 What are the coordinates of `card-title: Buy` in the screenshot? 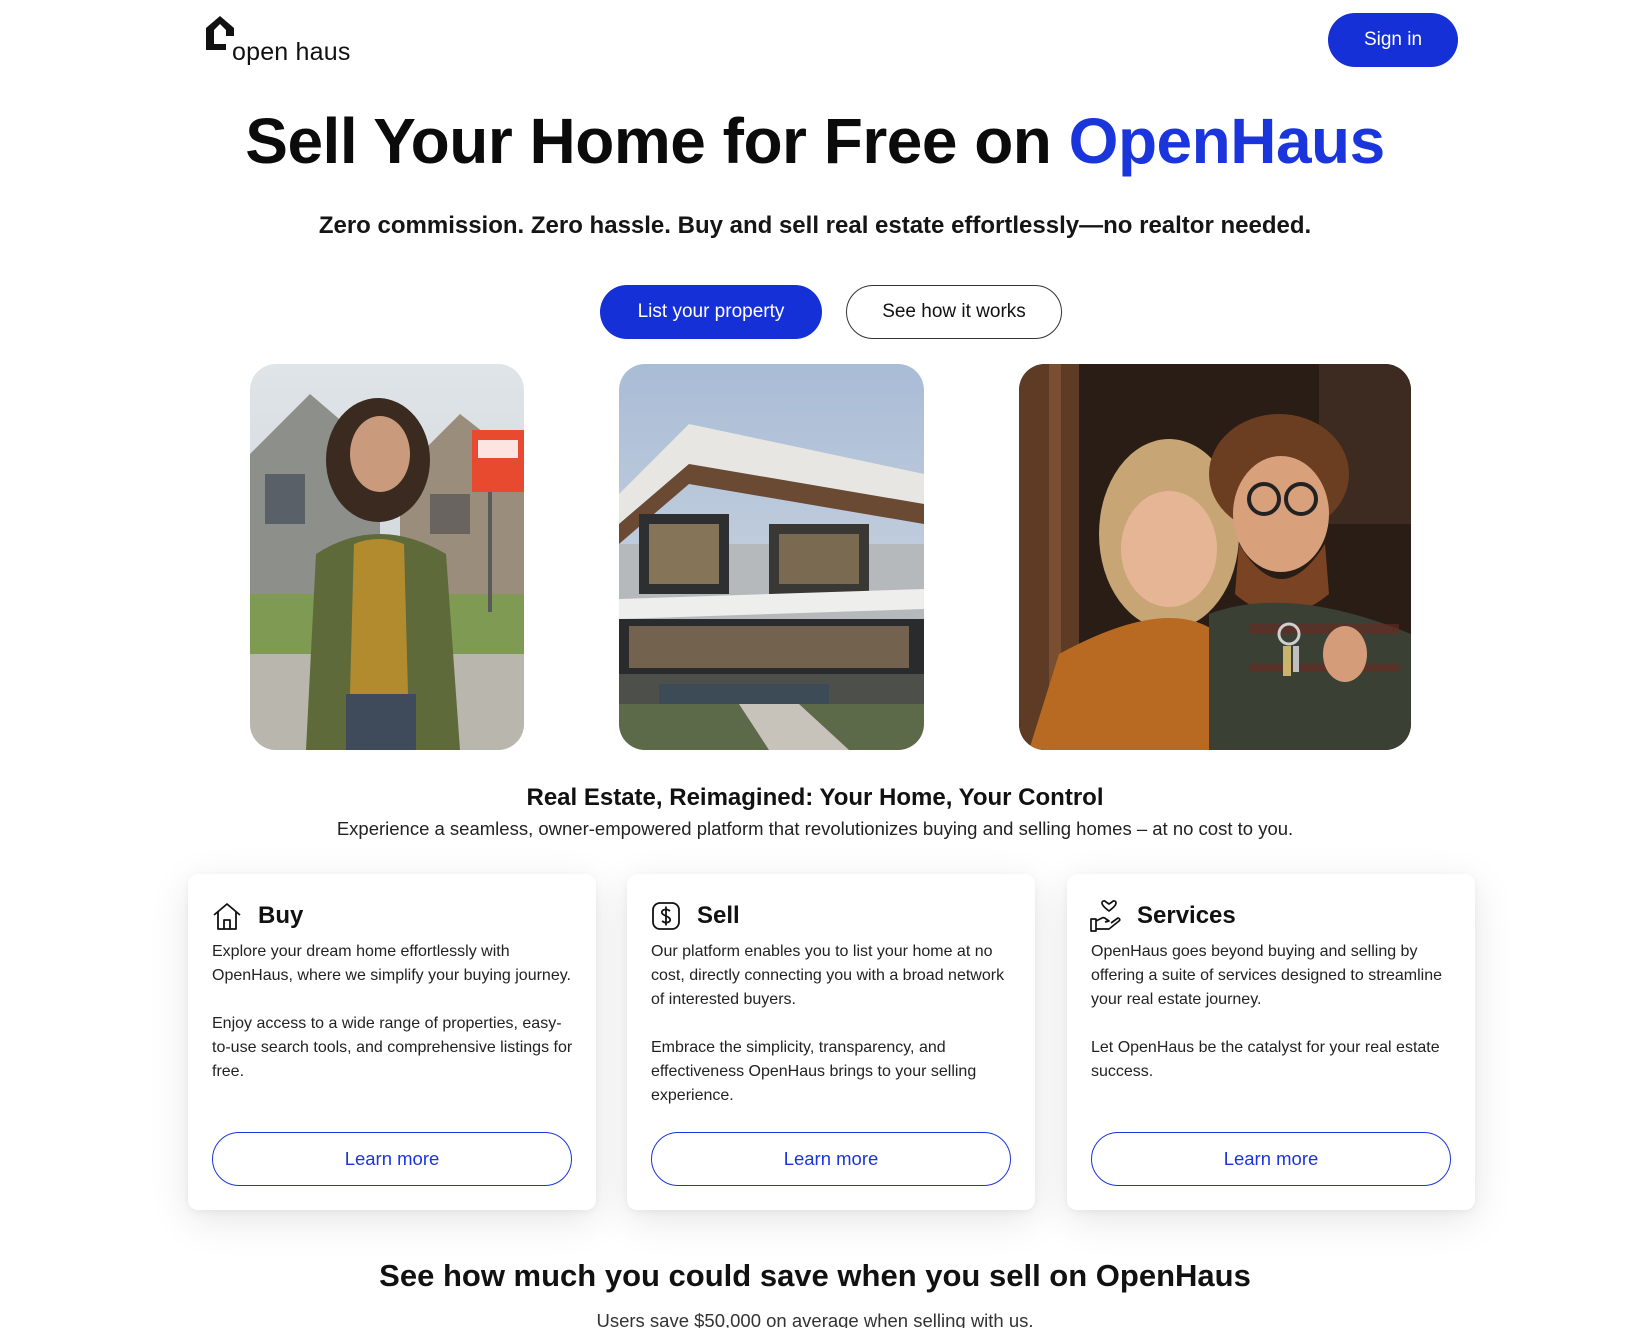 It's located at (281, 915).